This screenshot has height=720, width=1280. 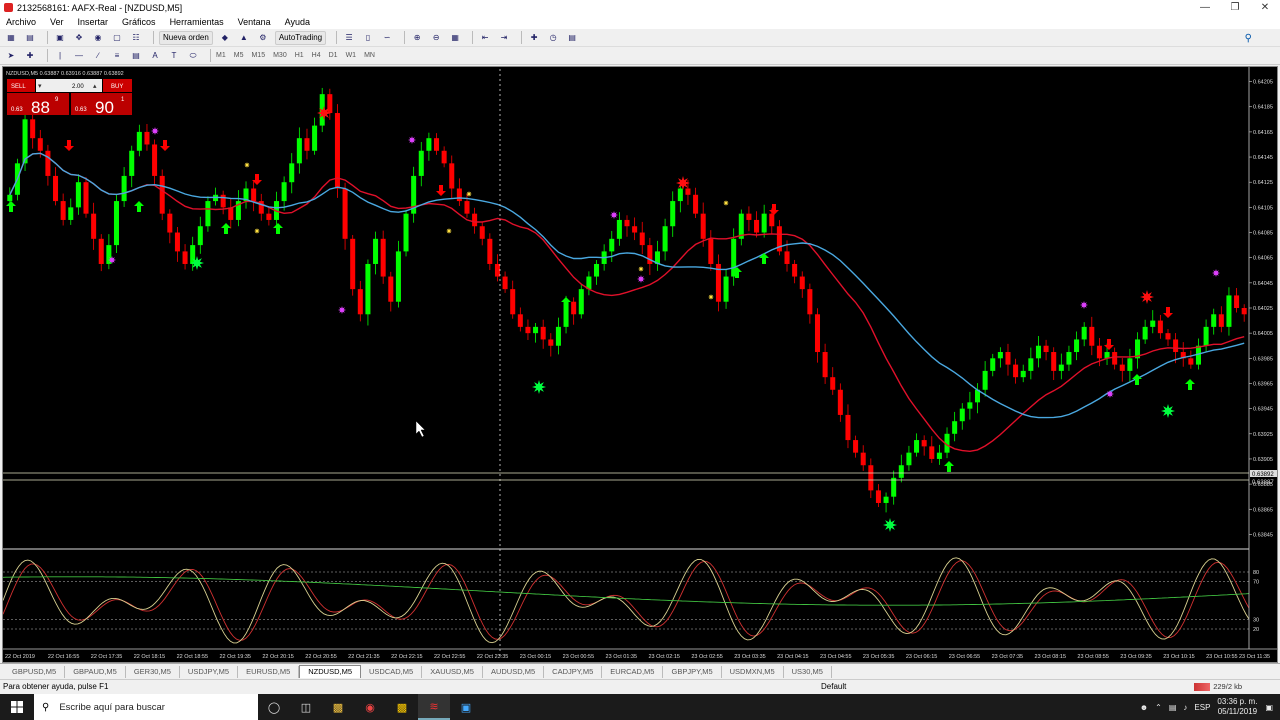 What do you see at coordinates (221, 55) in the screenshot?
I see `timeframe-m1: M1` at bounding box center [221, 55].